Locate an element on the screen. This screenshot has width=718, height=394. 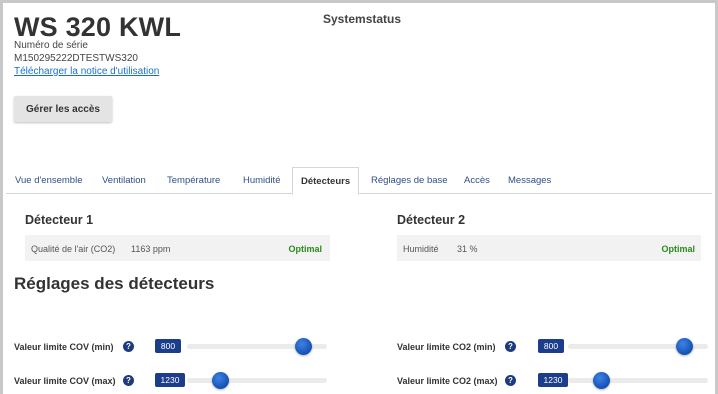
system-status-title: Systemstatus is located at coordinates (362, 19).